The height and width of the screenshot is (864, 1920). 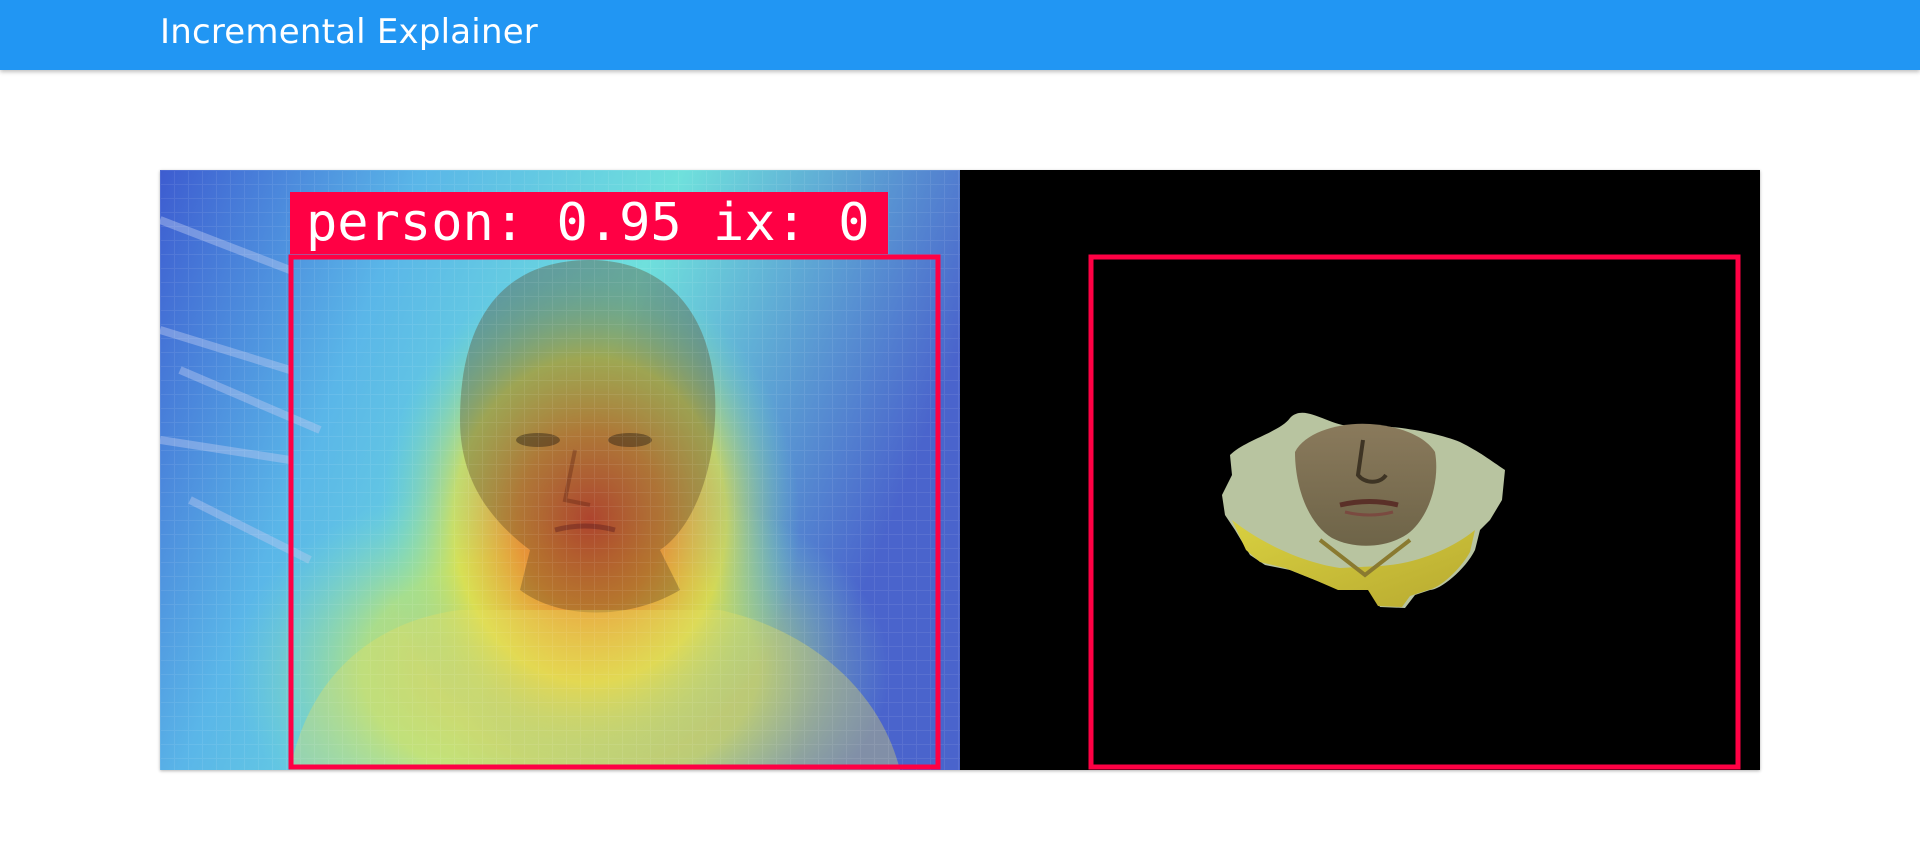 I want to click on app-title: Incremental Explainer, so click(x=349, y=32).